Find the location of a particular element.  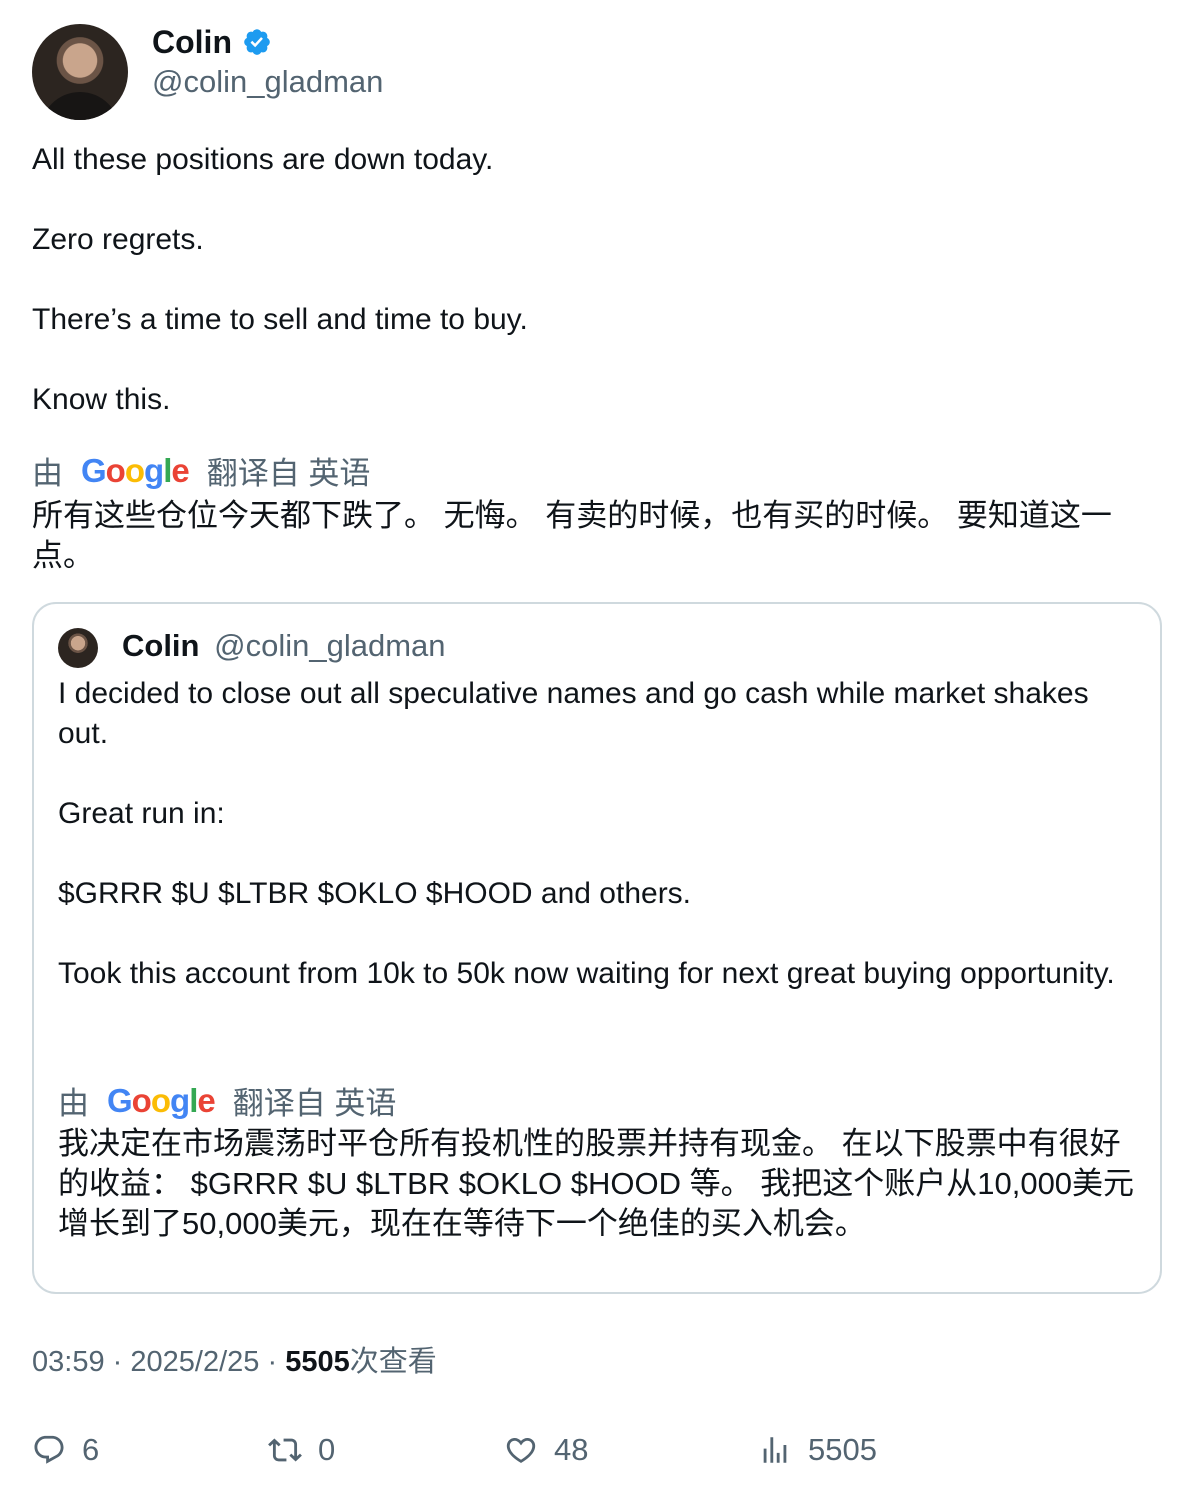

translation-attribution: 由 Google 翻译自 英语 is located at coordinates (201, 470).